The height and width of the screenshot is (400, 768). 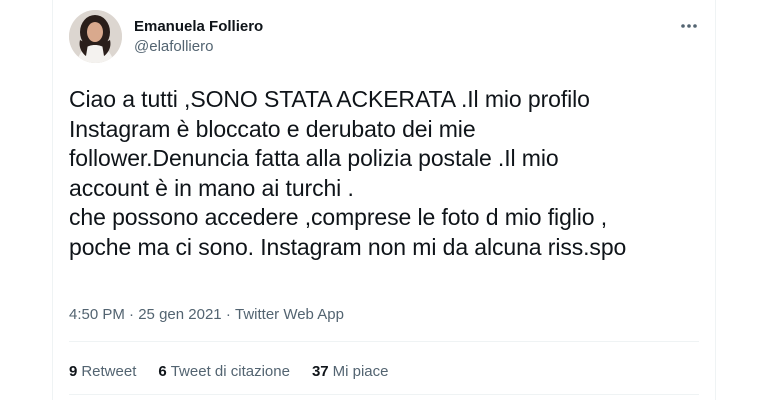 I want to click on retweets-stat: 9 Retweet, so click(x=102, y=372).